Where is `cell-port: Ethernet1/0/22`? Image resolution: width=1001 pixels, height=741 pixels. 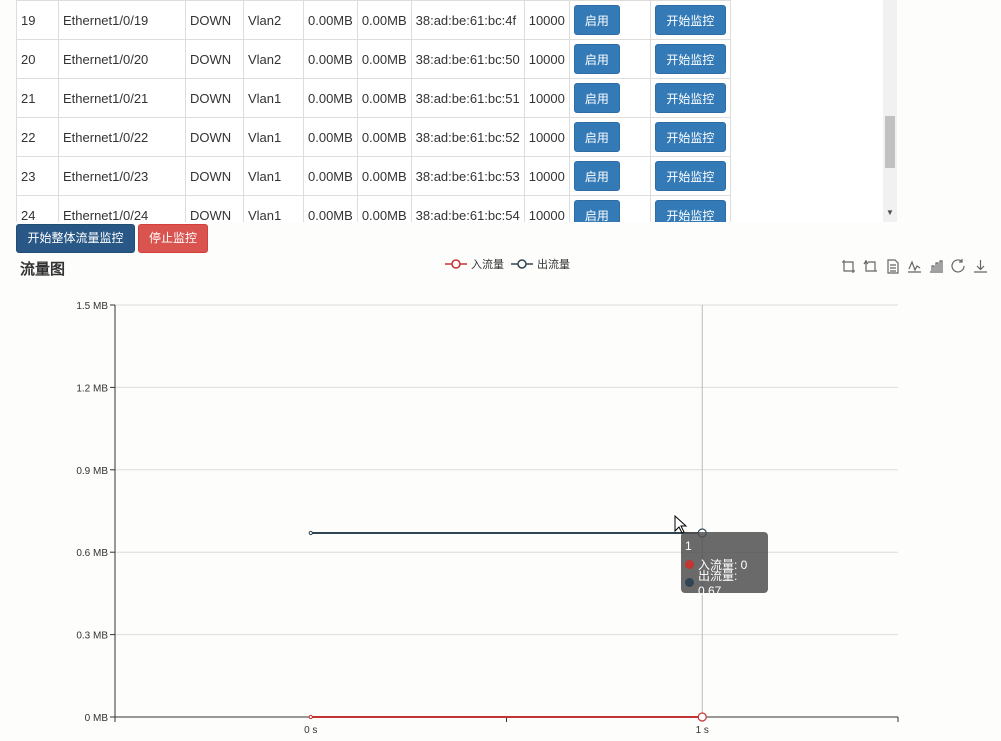 cell-port: Ethernet1/0/22 is located at coordinates (122, 137).